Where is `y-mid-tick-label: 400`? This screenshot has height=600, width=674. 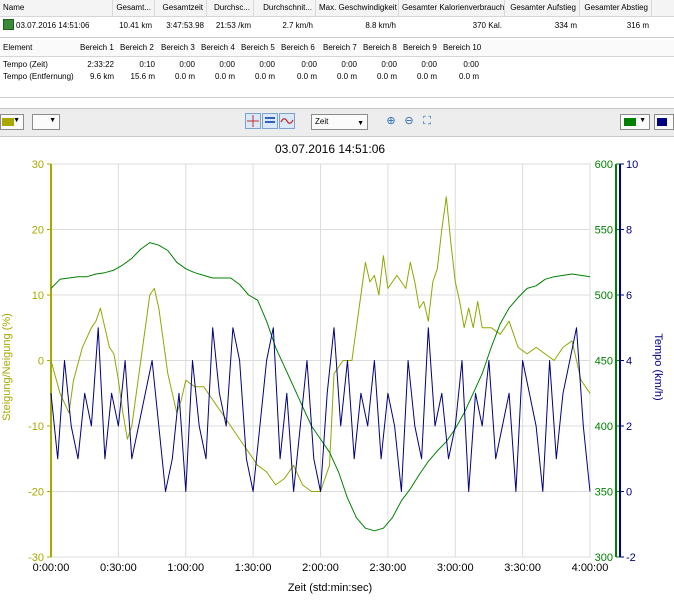 y-mid-tick-label: 400 is located at coordinates (604, 427).